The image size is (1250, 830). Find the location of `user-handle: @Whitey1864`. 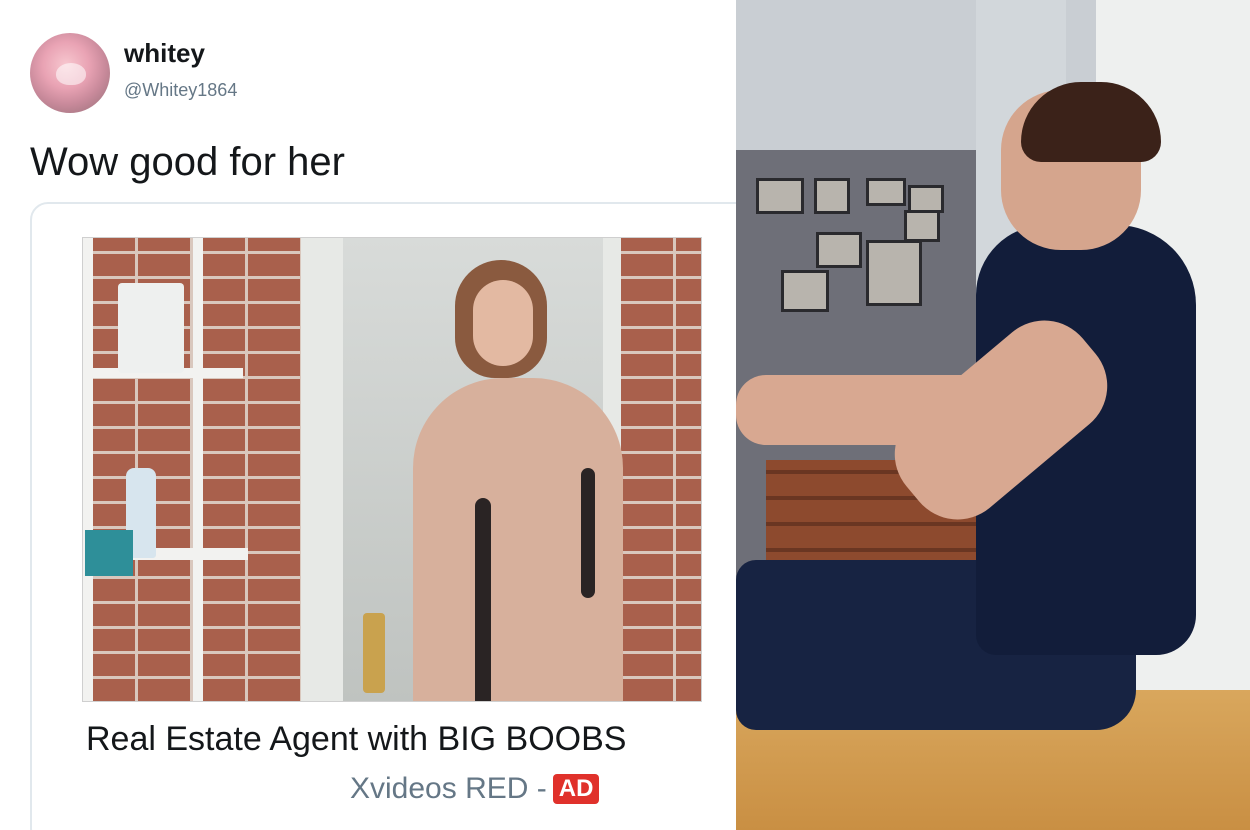

user-handle: @Whitey1864 is located at coordinates (180, 90).